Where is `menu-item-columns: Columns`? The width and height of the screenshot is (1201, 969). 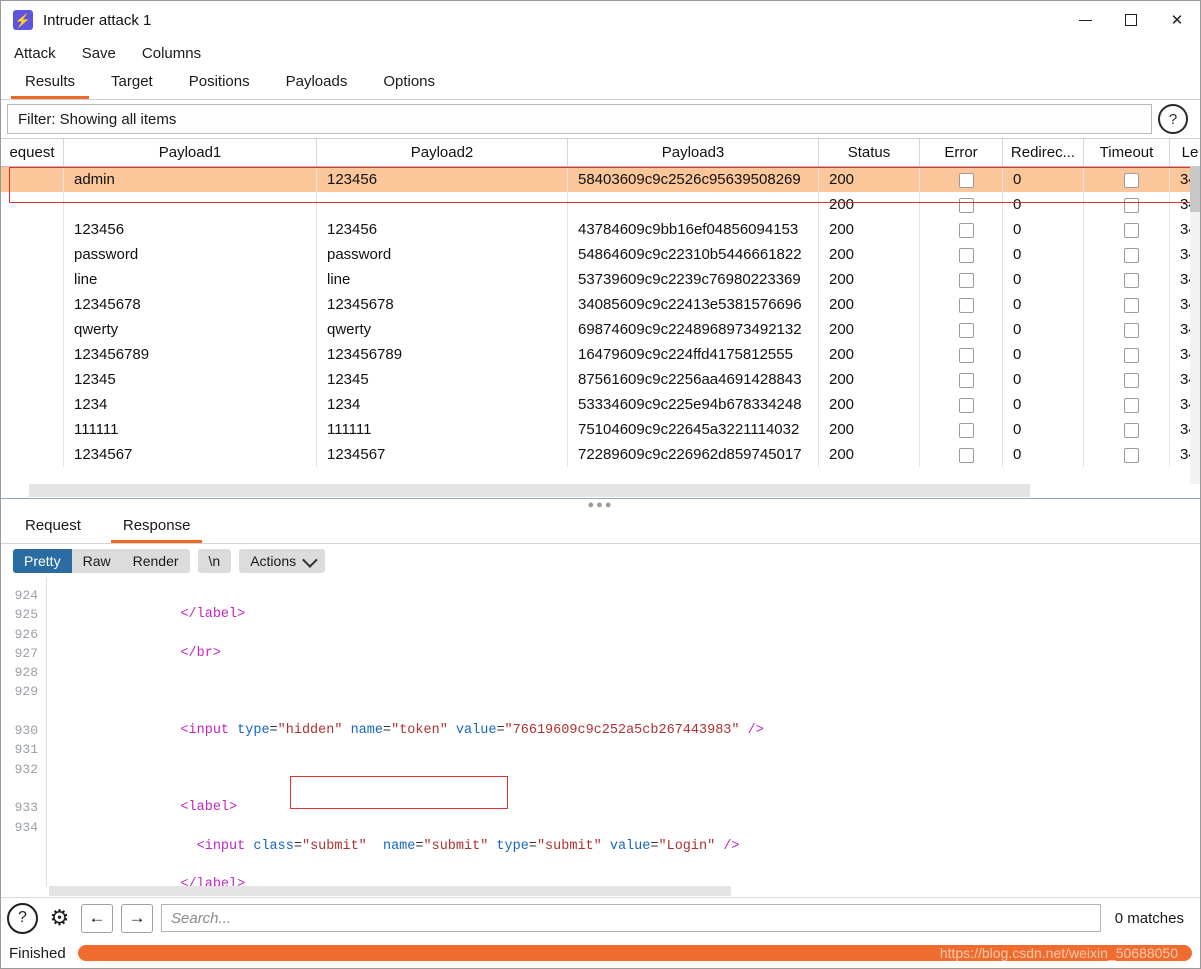
menu-item-columns: Columns is located at coordinates (171, 53).